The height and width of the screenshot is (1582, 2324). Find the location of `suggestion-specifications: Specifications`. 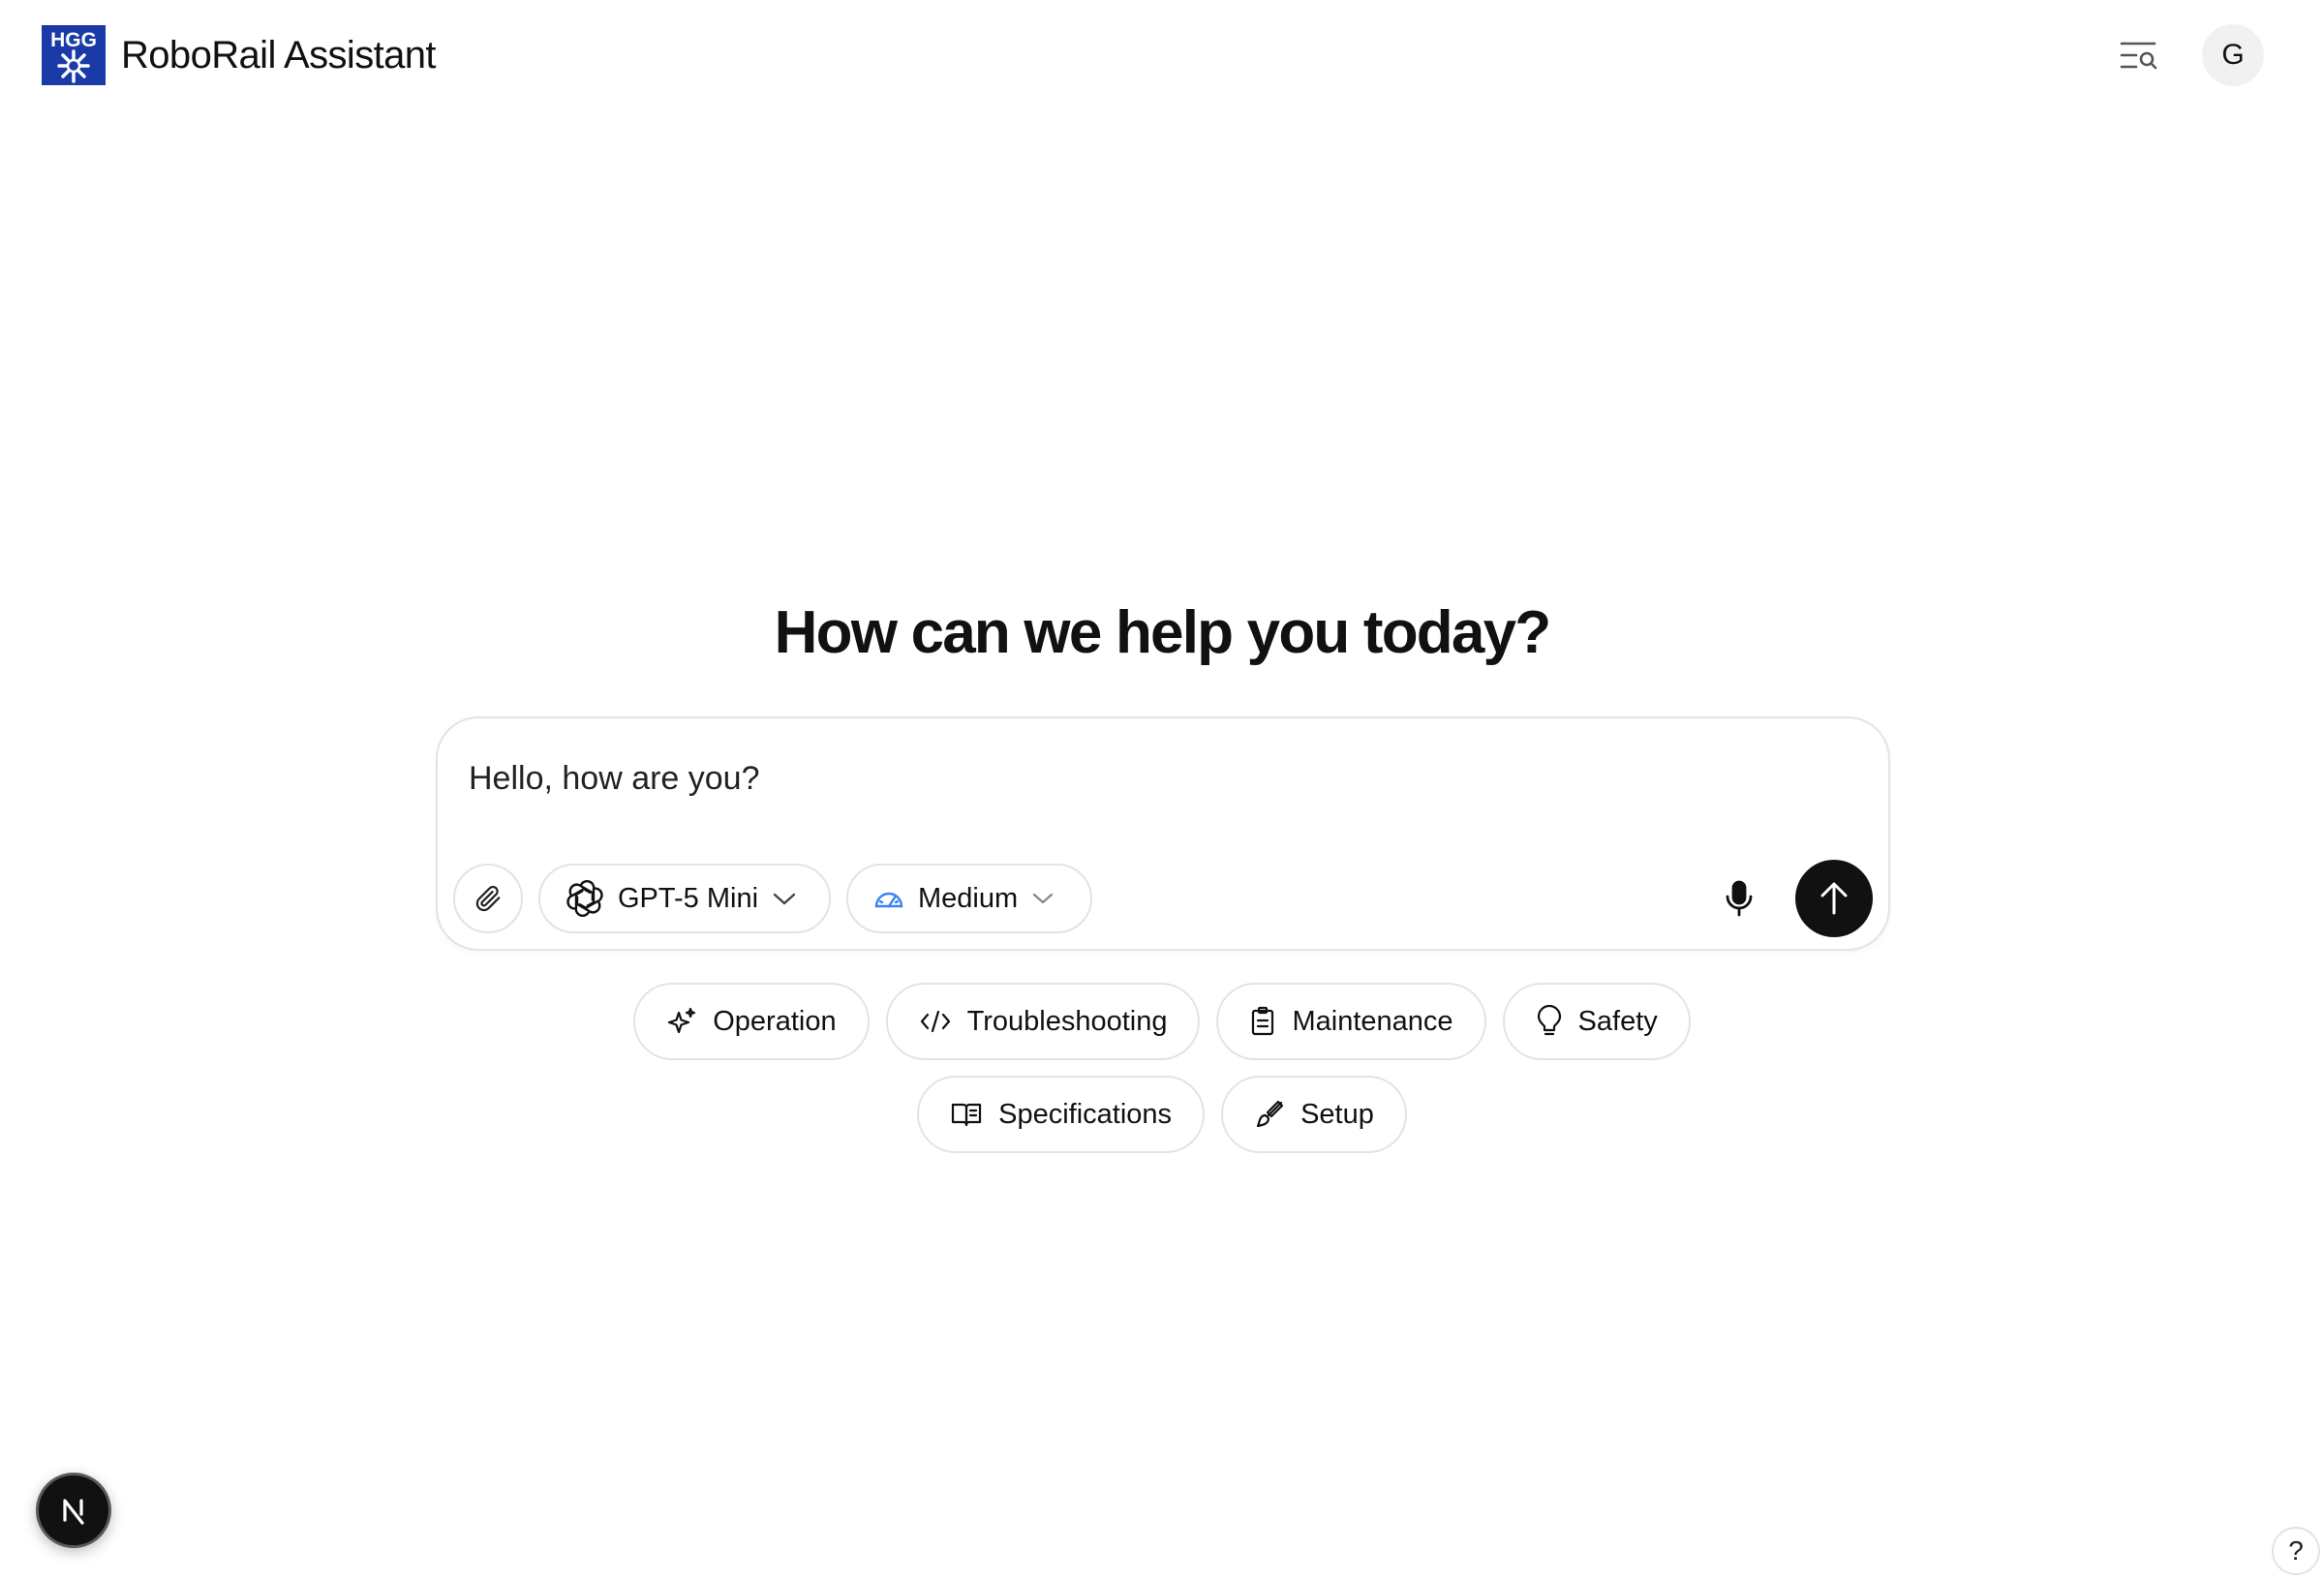

suggestion-specifications: Specifications is located at coordinates (1062, 1114).